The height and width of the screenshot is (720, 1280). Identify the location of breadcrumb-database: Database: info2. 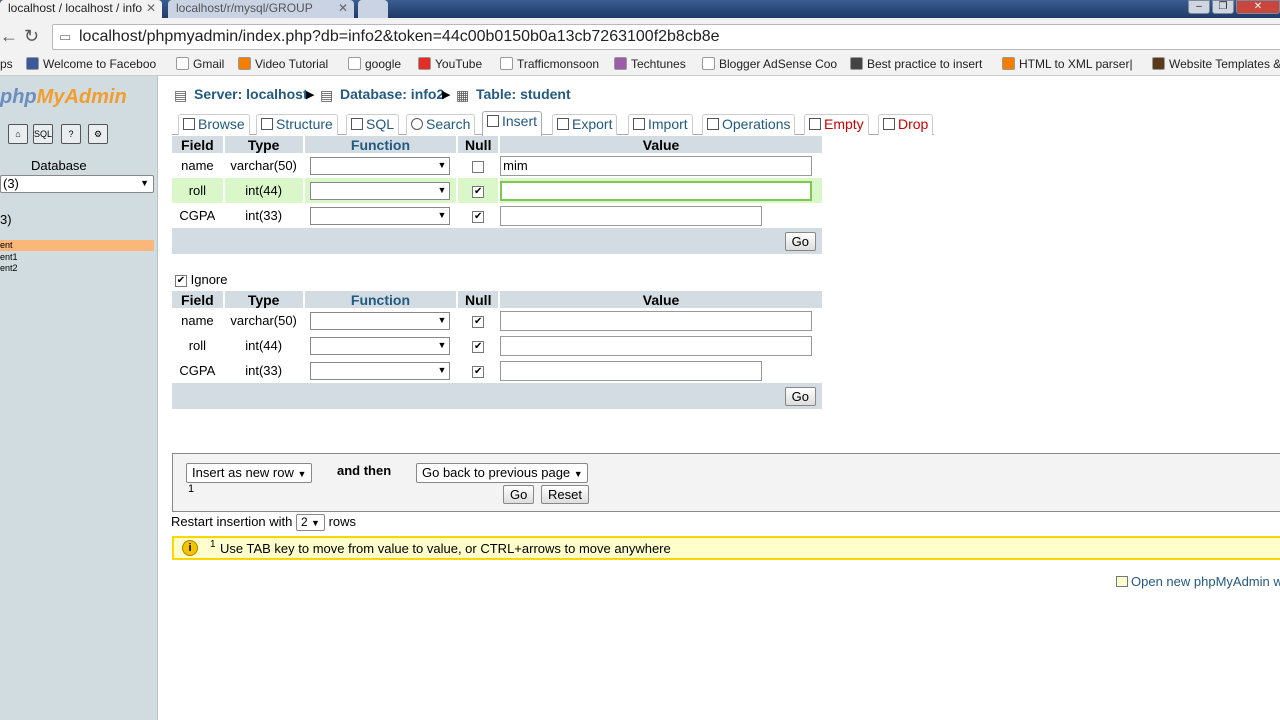
(392, 94).